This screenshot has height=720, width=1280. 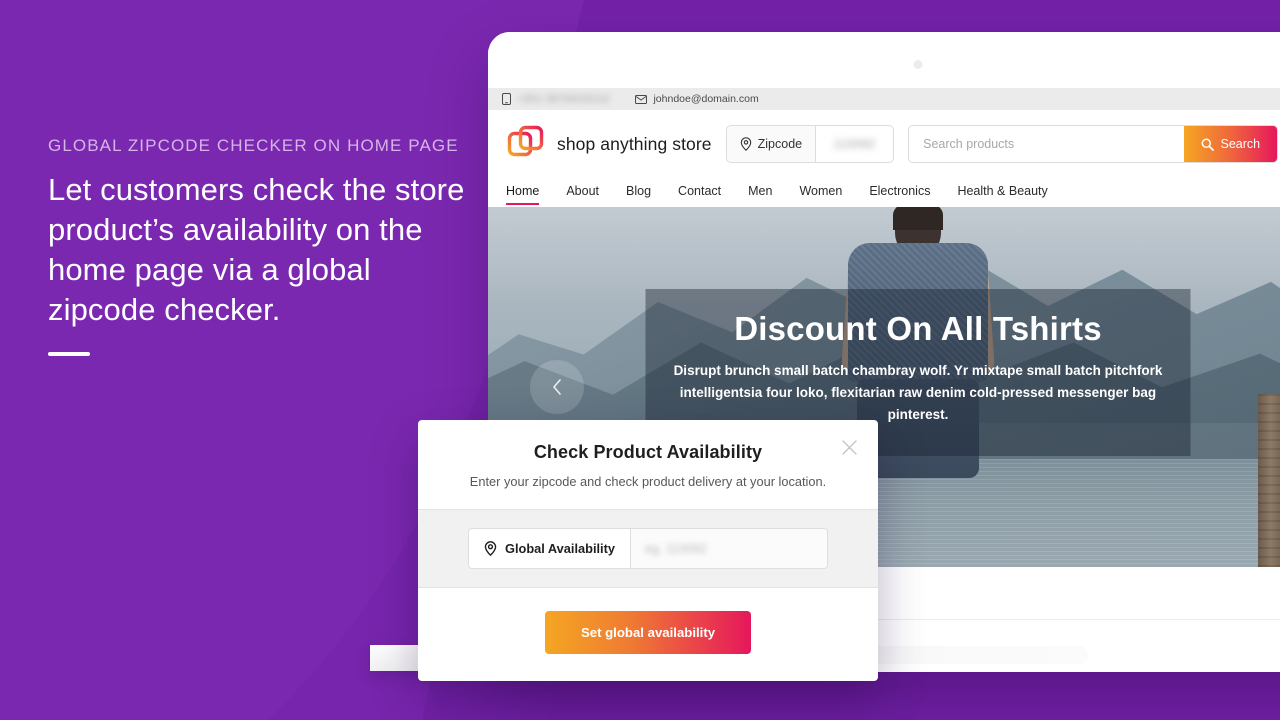 What do you see at coordinates (820, 192) in the screenshot?
I see `nav-item-women: Women` at bounding box center [820, 192].